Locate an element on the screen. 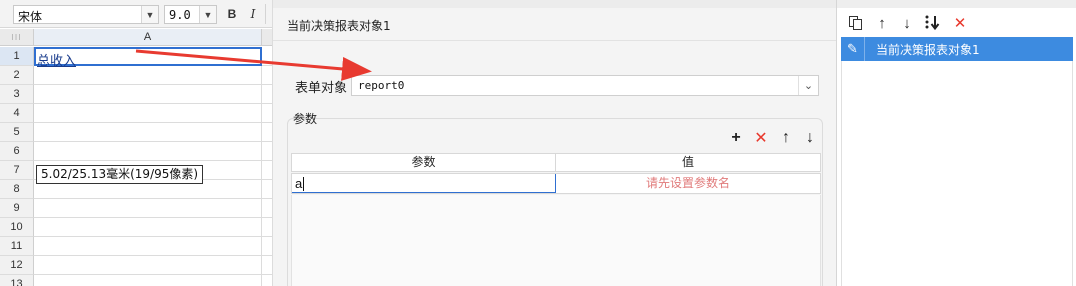 The height and width of the screenshot is (286, 1076). row-header: 9 is located at coordinates (17, 208).